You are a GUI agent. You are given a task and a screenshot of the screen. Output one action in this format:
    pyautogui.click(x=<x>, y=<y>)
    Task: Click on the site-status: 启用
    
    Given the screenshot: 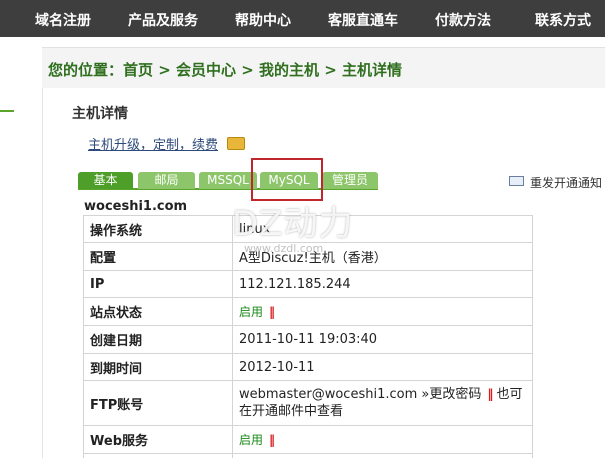 What is the action you would take?
    pyautogui.click(x=251, y=312)
    